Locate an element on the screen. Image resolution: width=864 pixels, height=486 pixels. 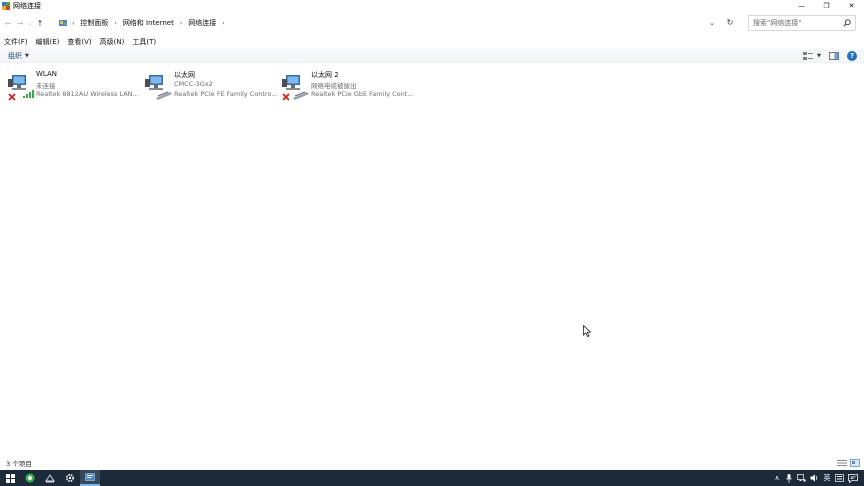
adapter-status: CMCC-3Gx2 is located at coordinates (193, 84).